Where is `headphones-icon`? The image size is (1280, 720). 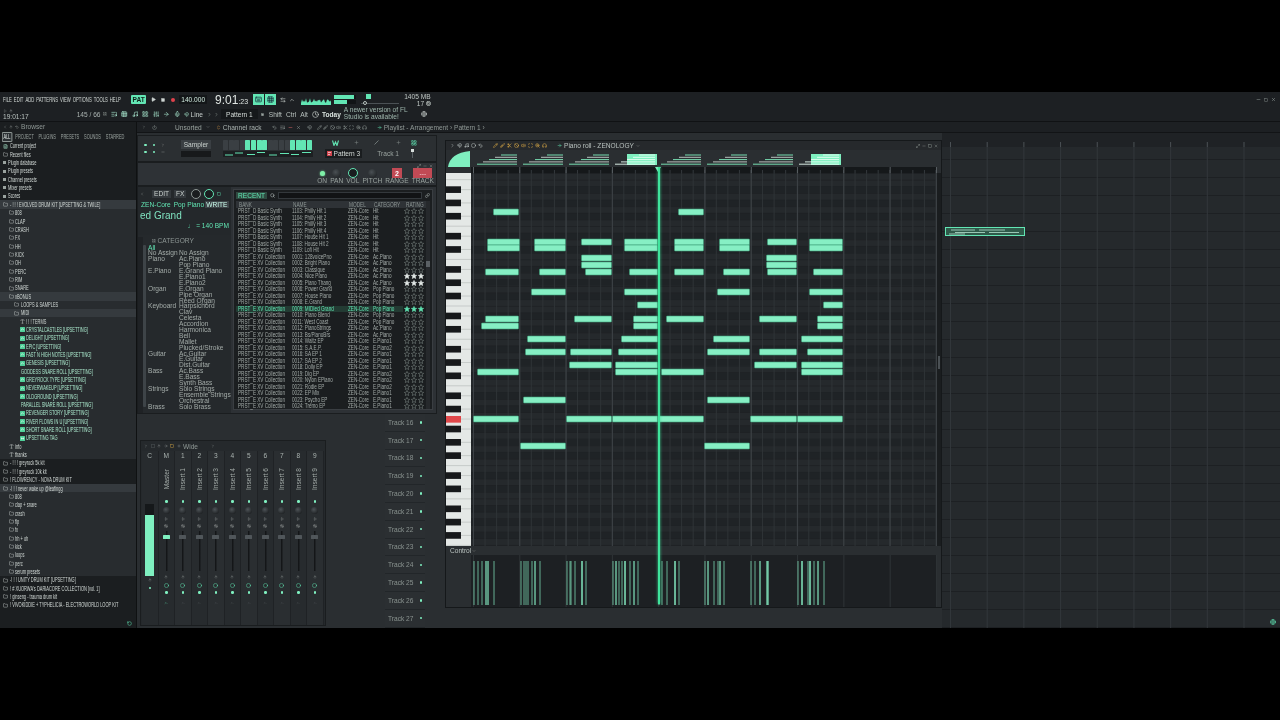
headphones-icon is located at coordinates (544, 145).